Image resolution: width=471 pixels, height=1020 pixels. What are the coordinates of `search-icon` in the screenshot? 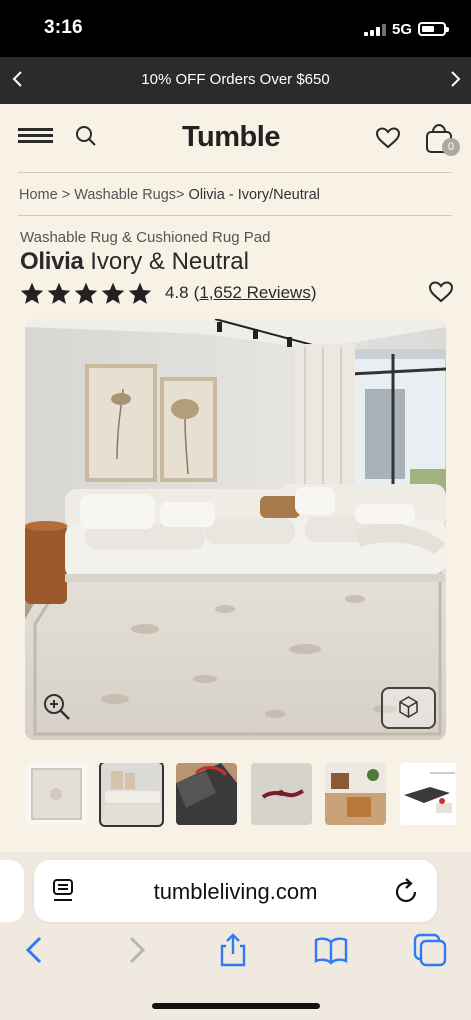 It's located at (86, 136).